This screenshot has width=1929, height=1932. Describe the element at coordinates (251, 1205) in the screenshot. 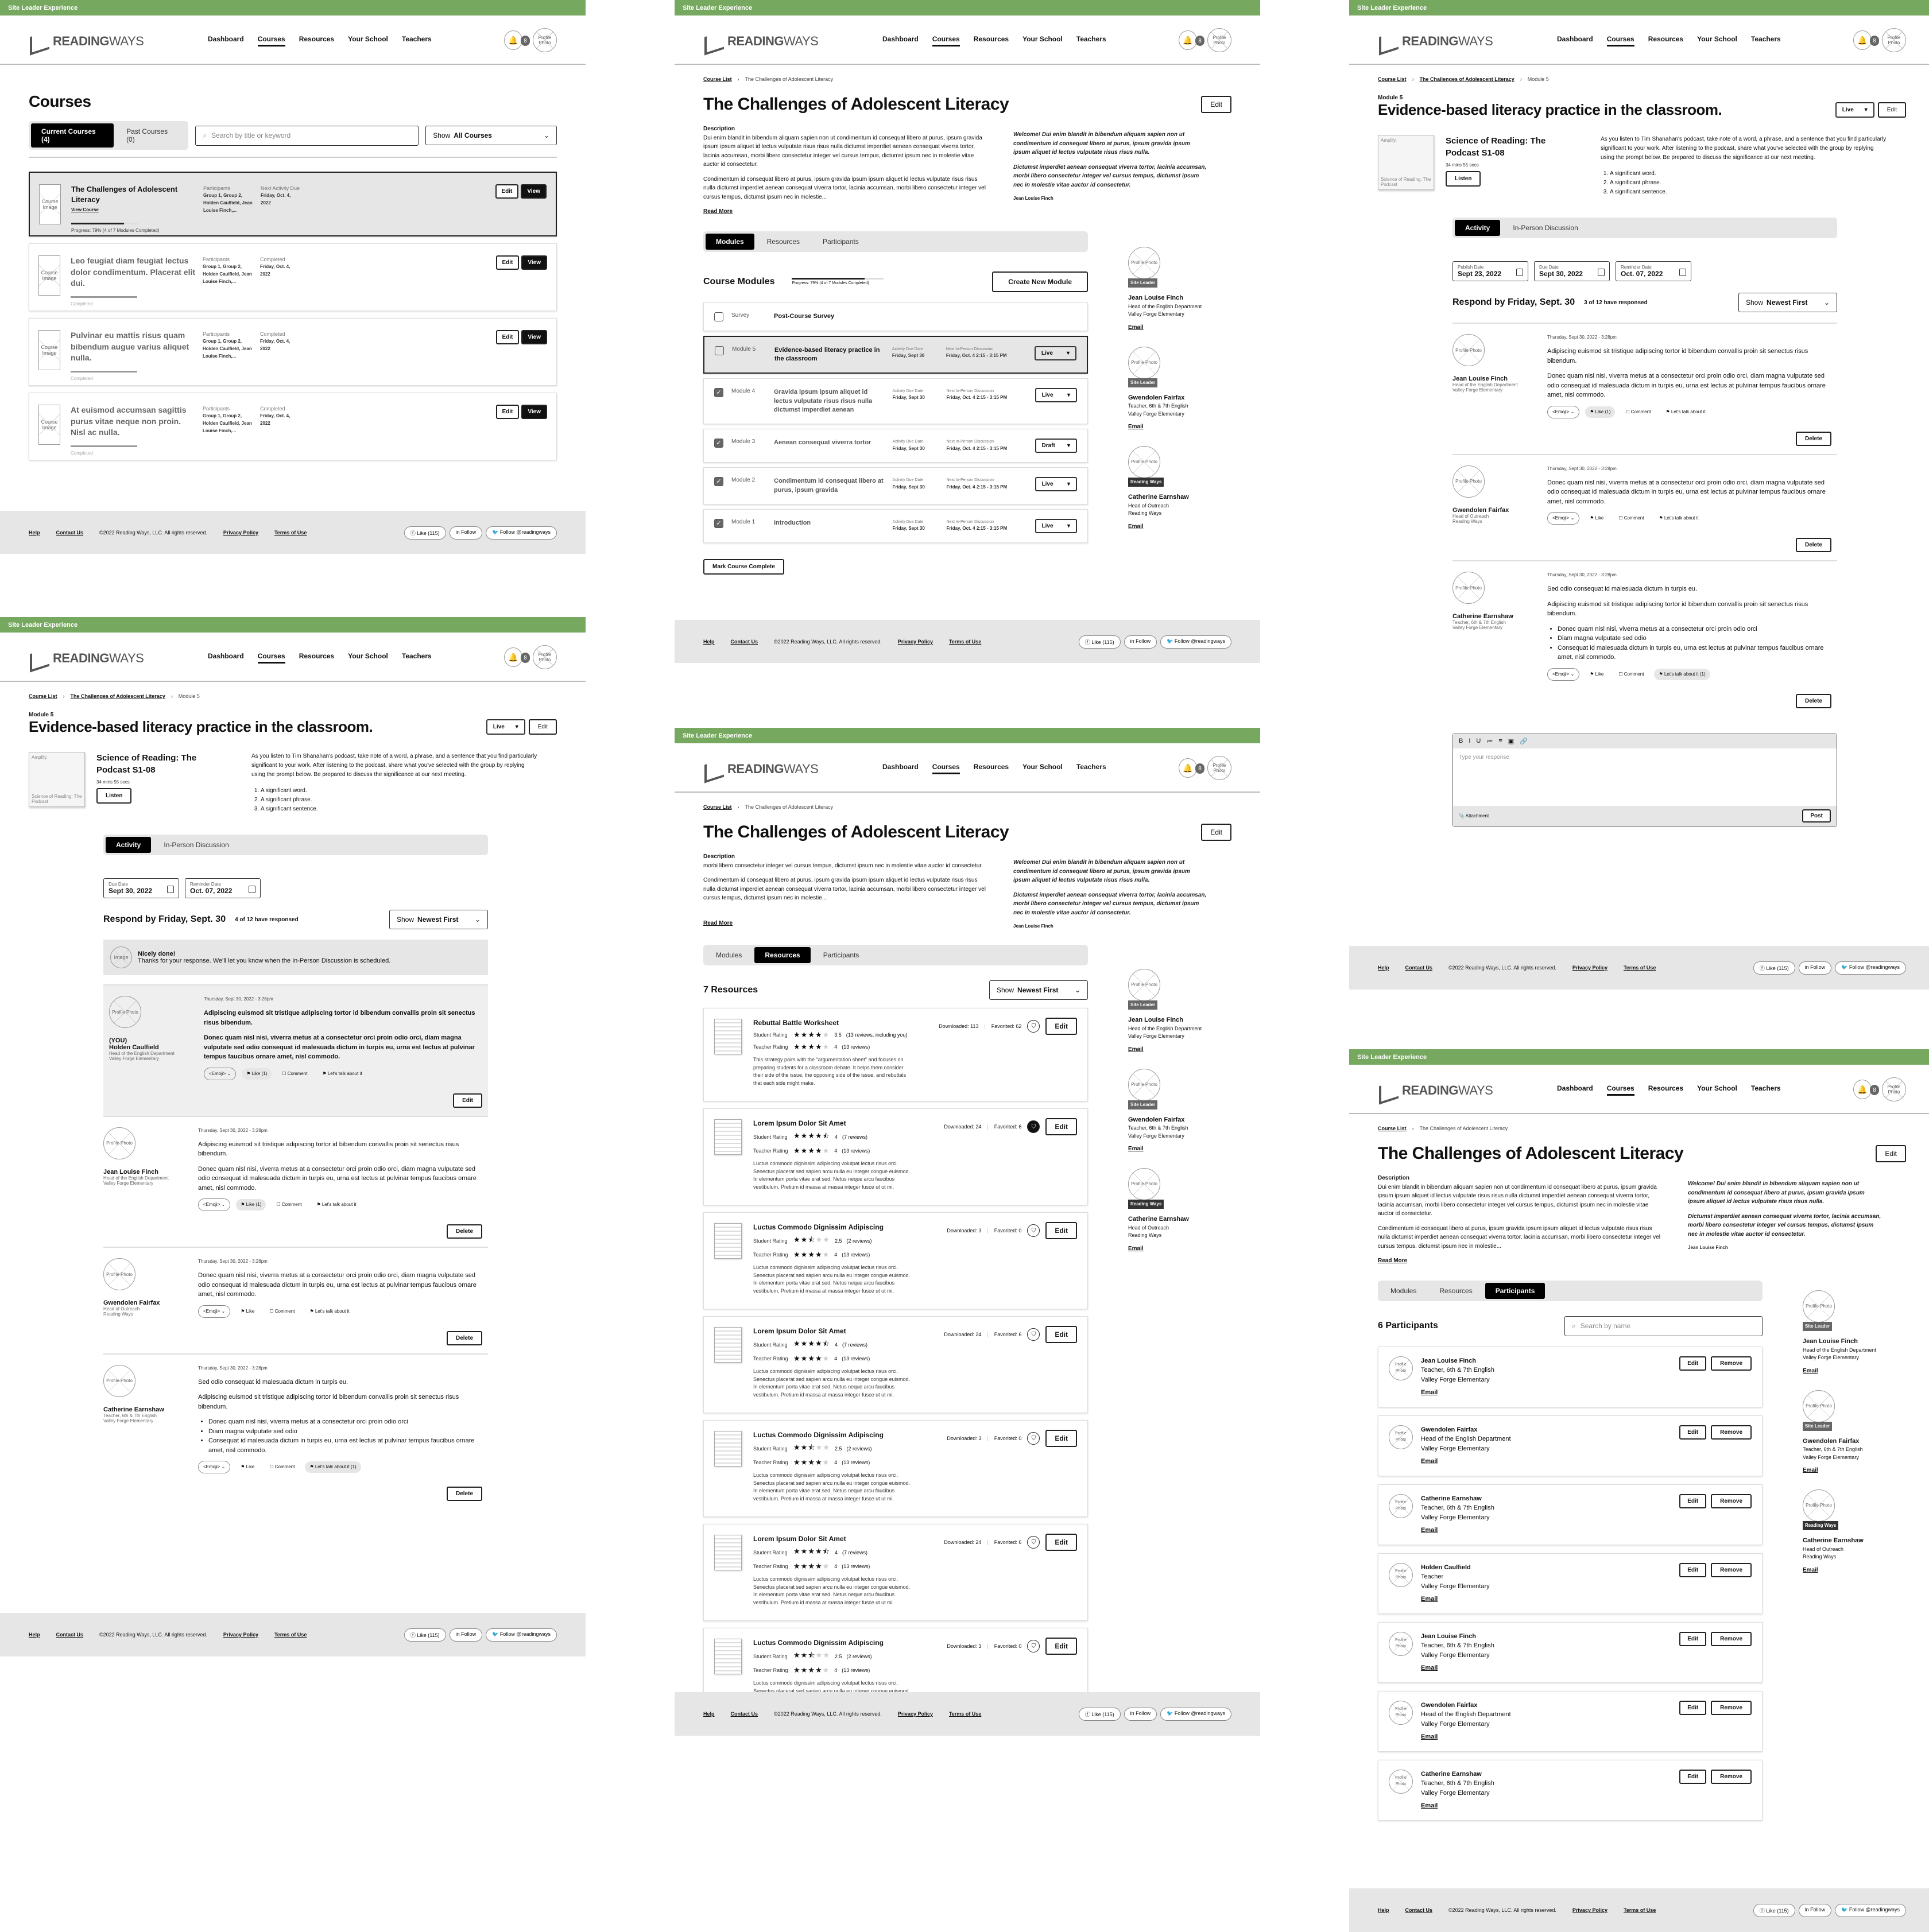

I see `like-button: ⚑ Like (1)` at that location.